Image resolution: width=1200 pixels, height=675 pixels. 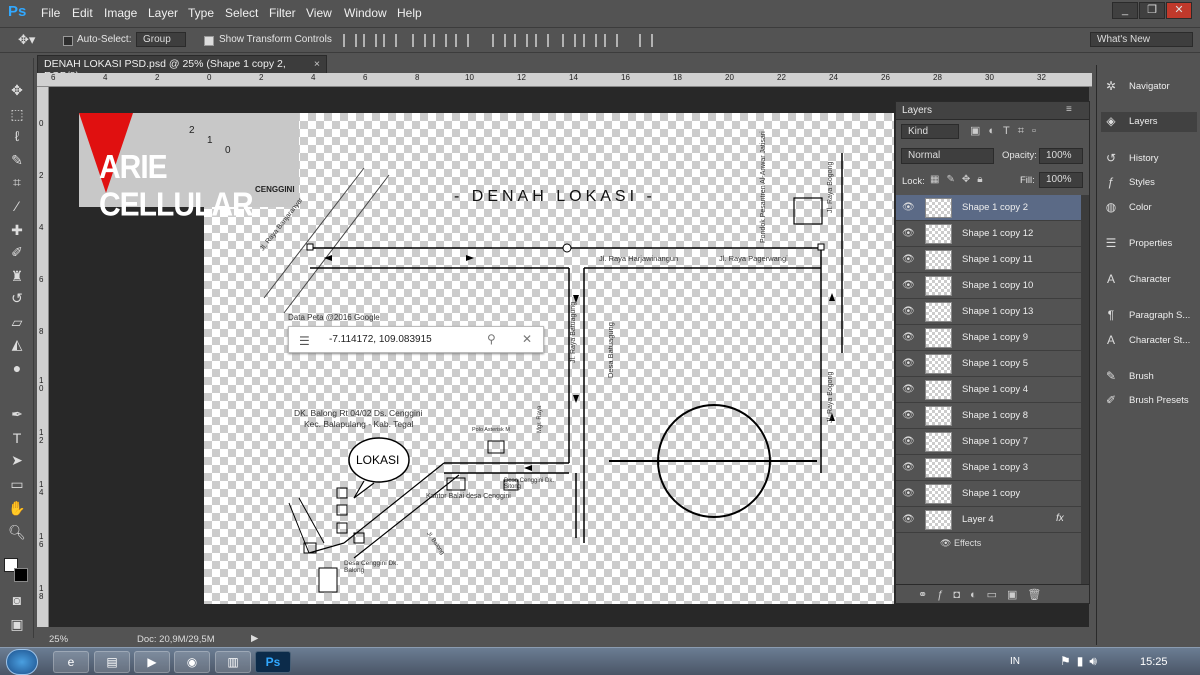 I want to click on restore-button: ❐, so click(x=1152, y=10).